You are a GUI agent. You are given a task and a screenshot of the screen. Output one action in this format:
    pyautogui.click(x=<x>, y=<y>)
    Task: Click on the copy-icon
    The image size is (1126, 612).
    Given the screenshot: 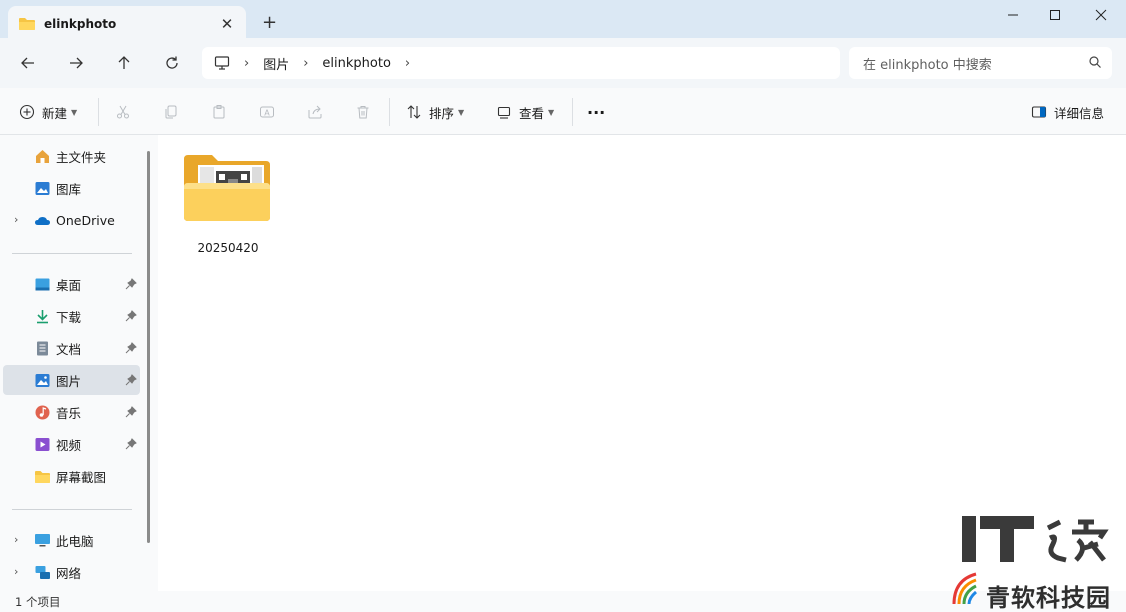 What is the action you would take?
    pyautogui.click(x=171, y=112)
    